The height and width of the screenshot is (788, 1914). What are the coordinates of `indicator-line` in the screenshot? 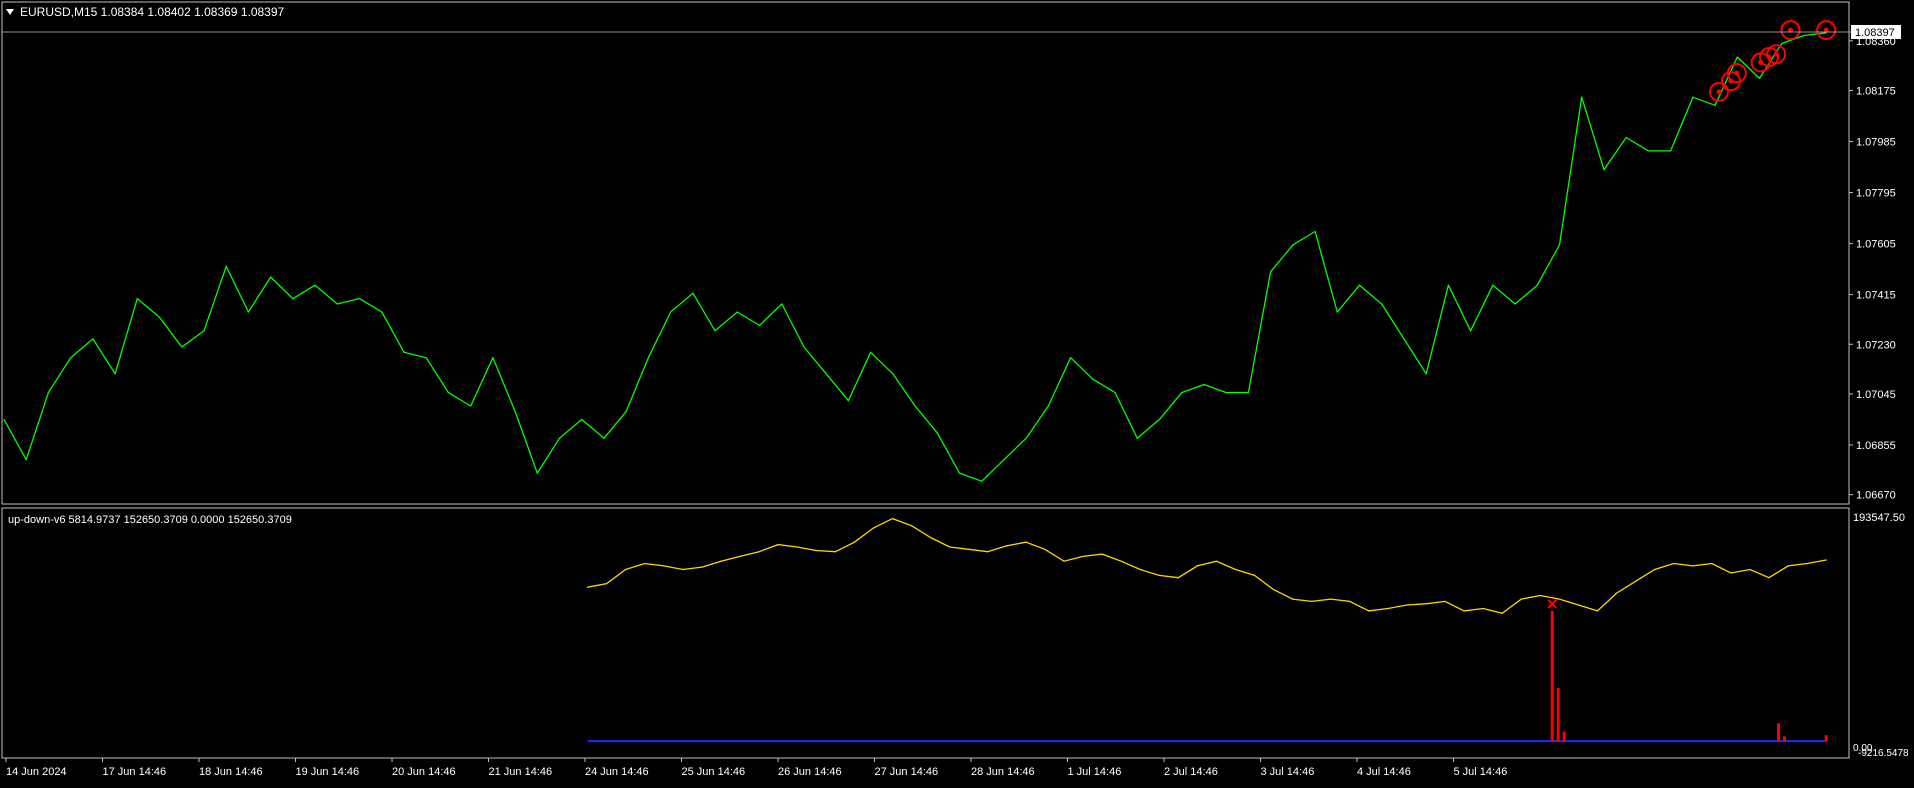 It's located at (1207, 566).